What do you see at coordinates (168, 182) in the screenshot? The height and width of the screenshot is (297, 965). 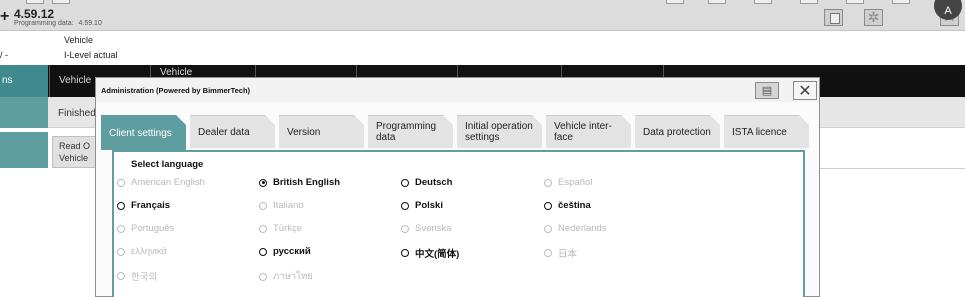 I see `language-option-label: American English` at bounding box center [168, 182].